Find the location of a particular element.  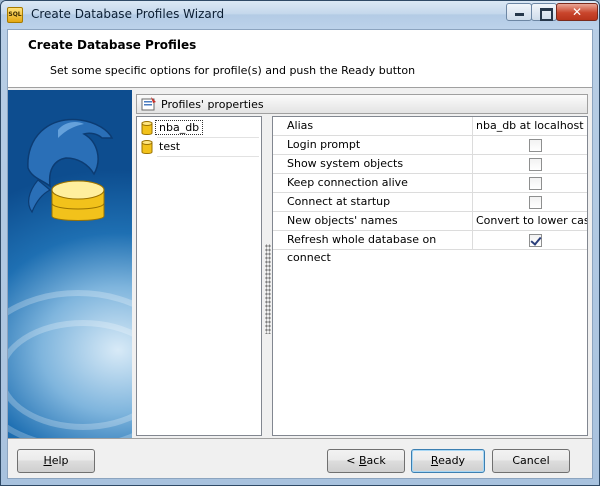

help-button: Help is located at coordinates (56, 461).